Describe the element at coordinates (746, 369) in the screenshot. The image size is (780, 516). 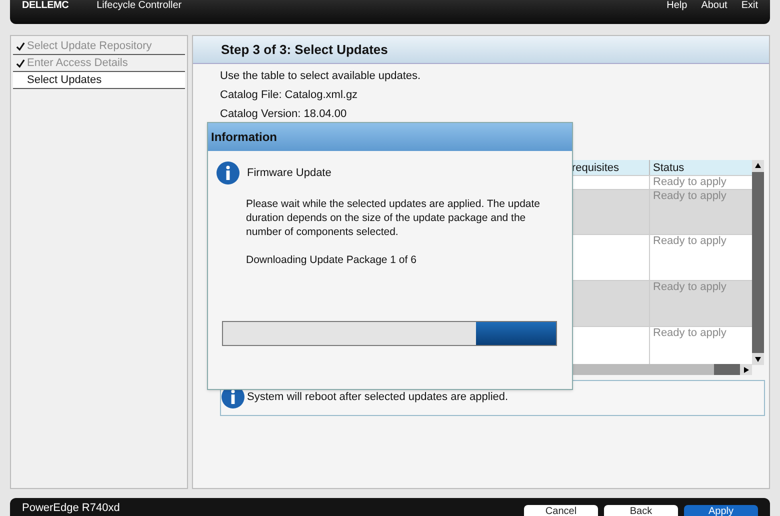
I see `right-arrow-icon` at that location.